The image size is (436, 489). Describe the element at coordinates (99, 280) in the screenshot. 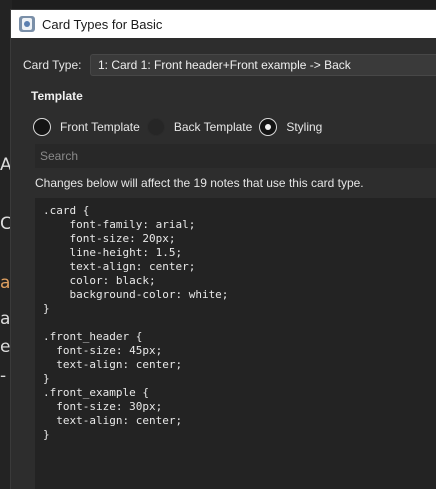

I see `code-line: color: black;` at that location.